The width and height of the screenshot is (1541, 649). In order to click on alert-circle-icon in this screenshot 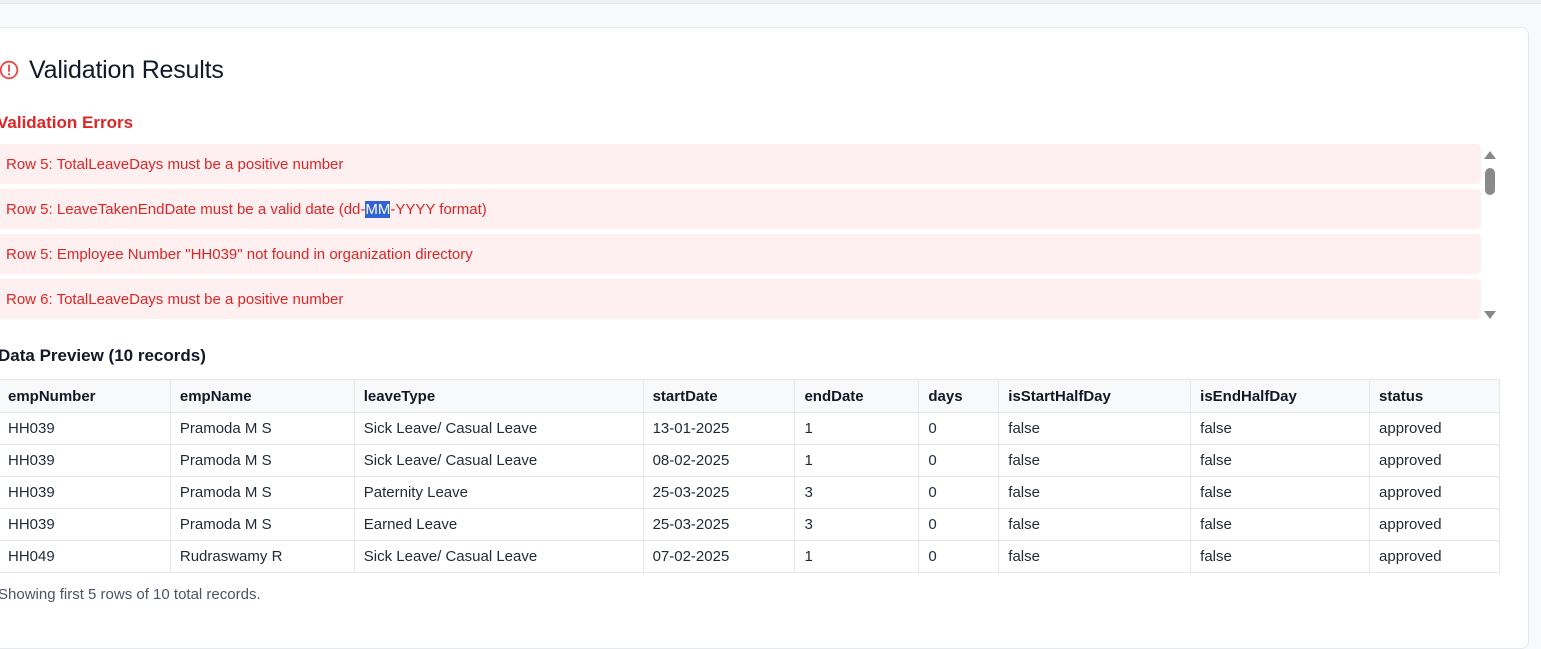, I will do `click(9, 70)`.